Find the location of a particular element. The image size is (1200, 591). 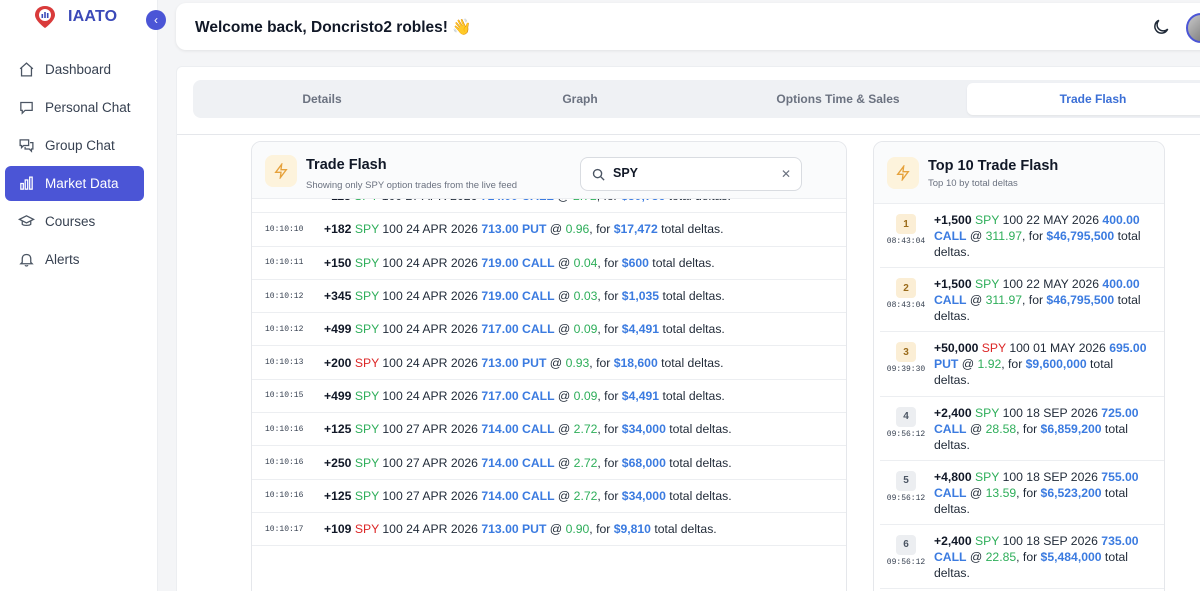

trade-time: 10:10:16 is located at coordinates (284, 496).